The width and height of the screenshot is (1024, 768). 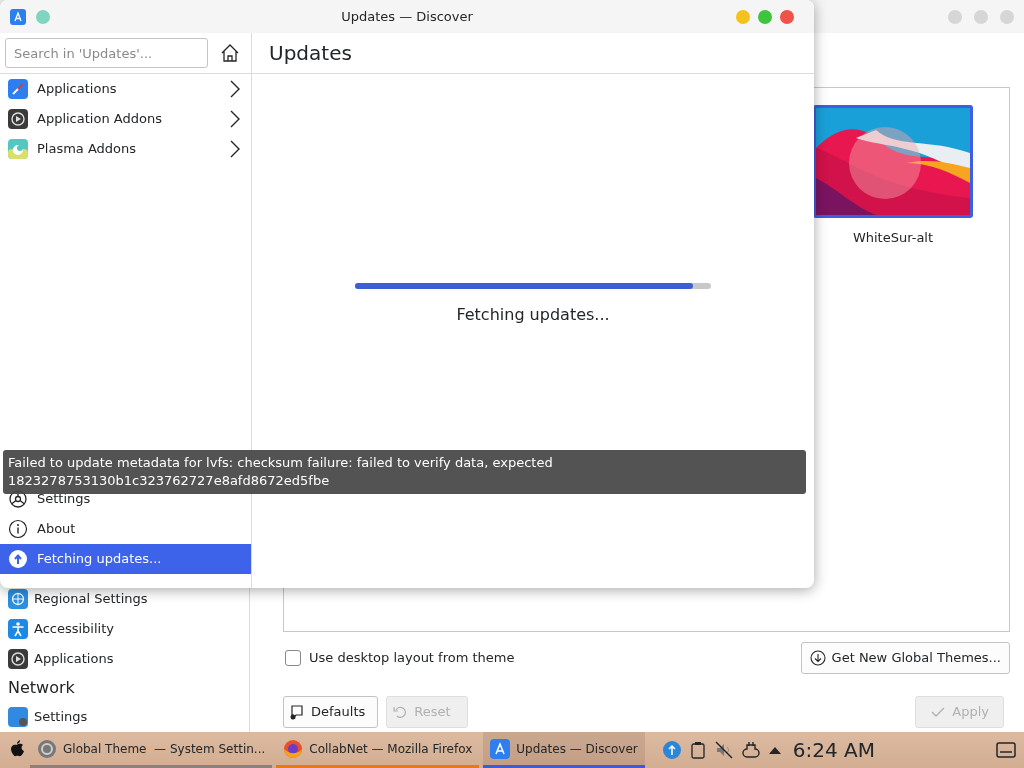 What do you see at coordinates (41, 688) in the screenshot?
I see `section-header: Network` at bounding box center [41, 688].